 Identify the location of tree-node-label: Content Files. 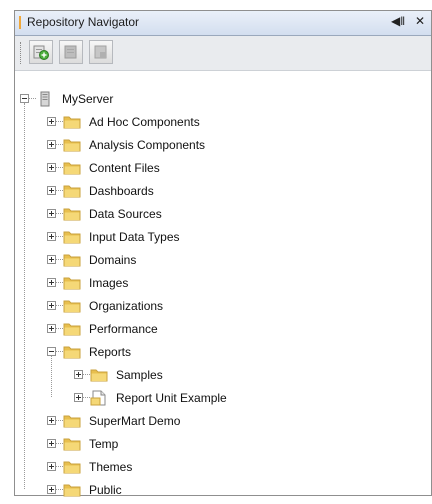
(124, 168).